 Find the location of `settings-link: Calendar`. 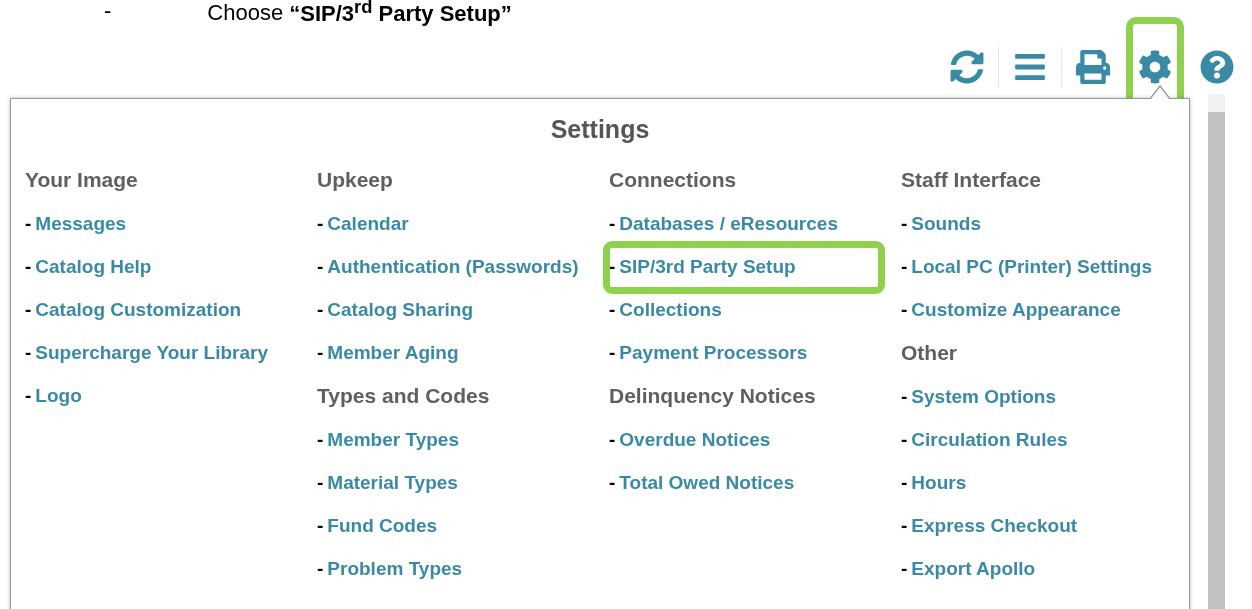

settings-link: Calendar is located at coordinates (368, 223).